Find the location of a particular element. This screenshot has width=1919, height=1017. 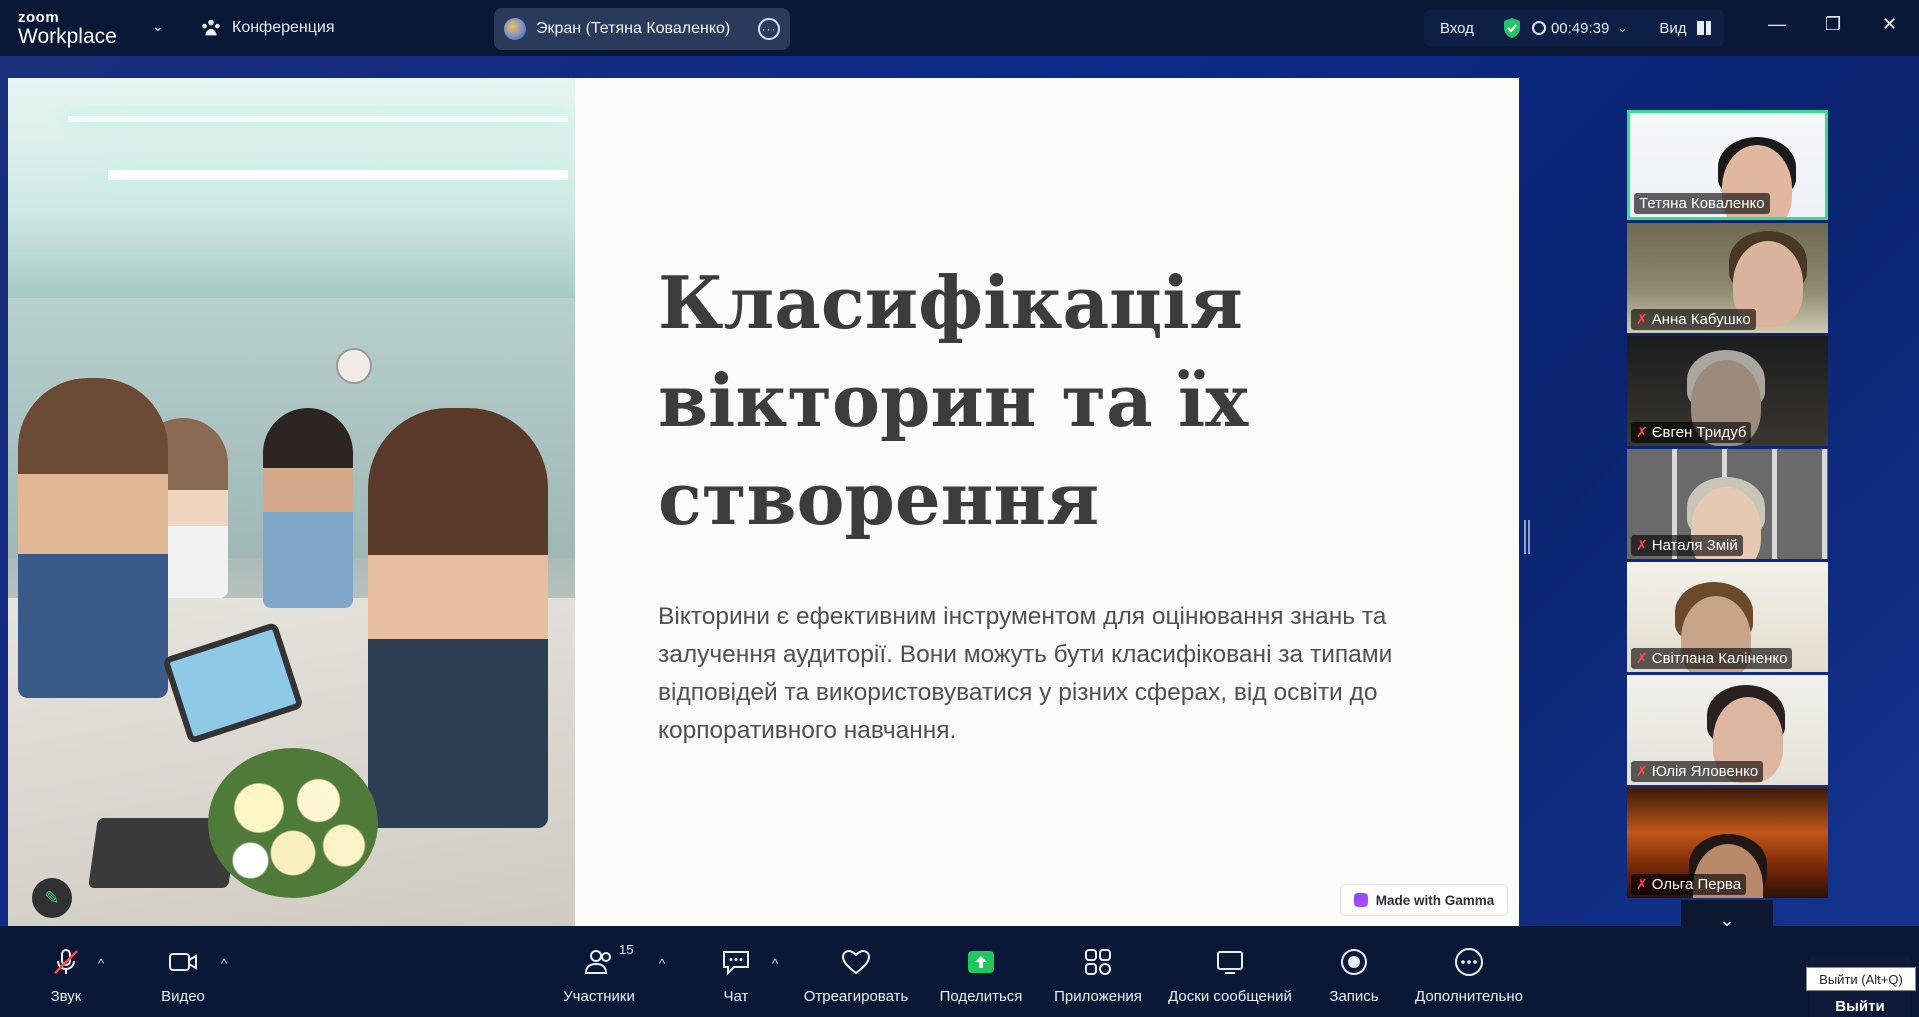

participant-tile: ✗ Євген Тридуб is located at coordinates (1727, 391).